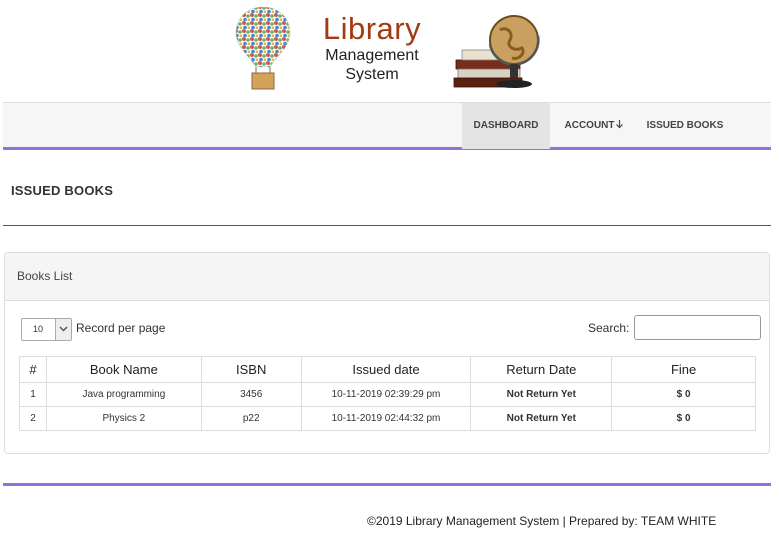  Describe the element at coordinates (589, 125) in the screenshot. I see `nav-account-label: ACCOUNT` at that location.